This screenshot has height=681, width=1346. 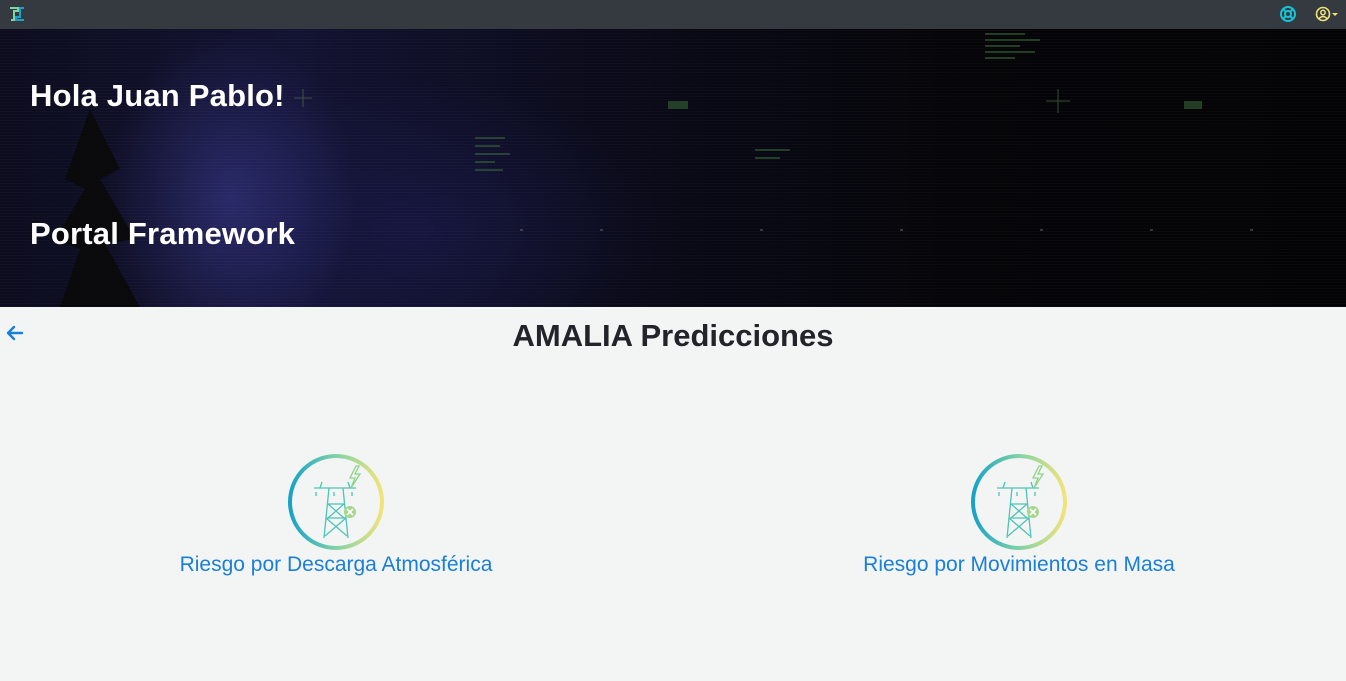 What do you see at coordinates (673, 335) in the screenshot?
I see `page-title: AMALIA Predicciones` at bounding box center [673, 335].